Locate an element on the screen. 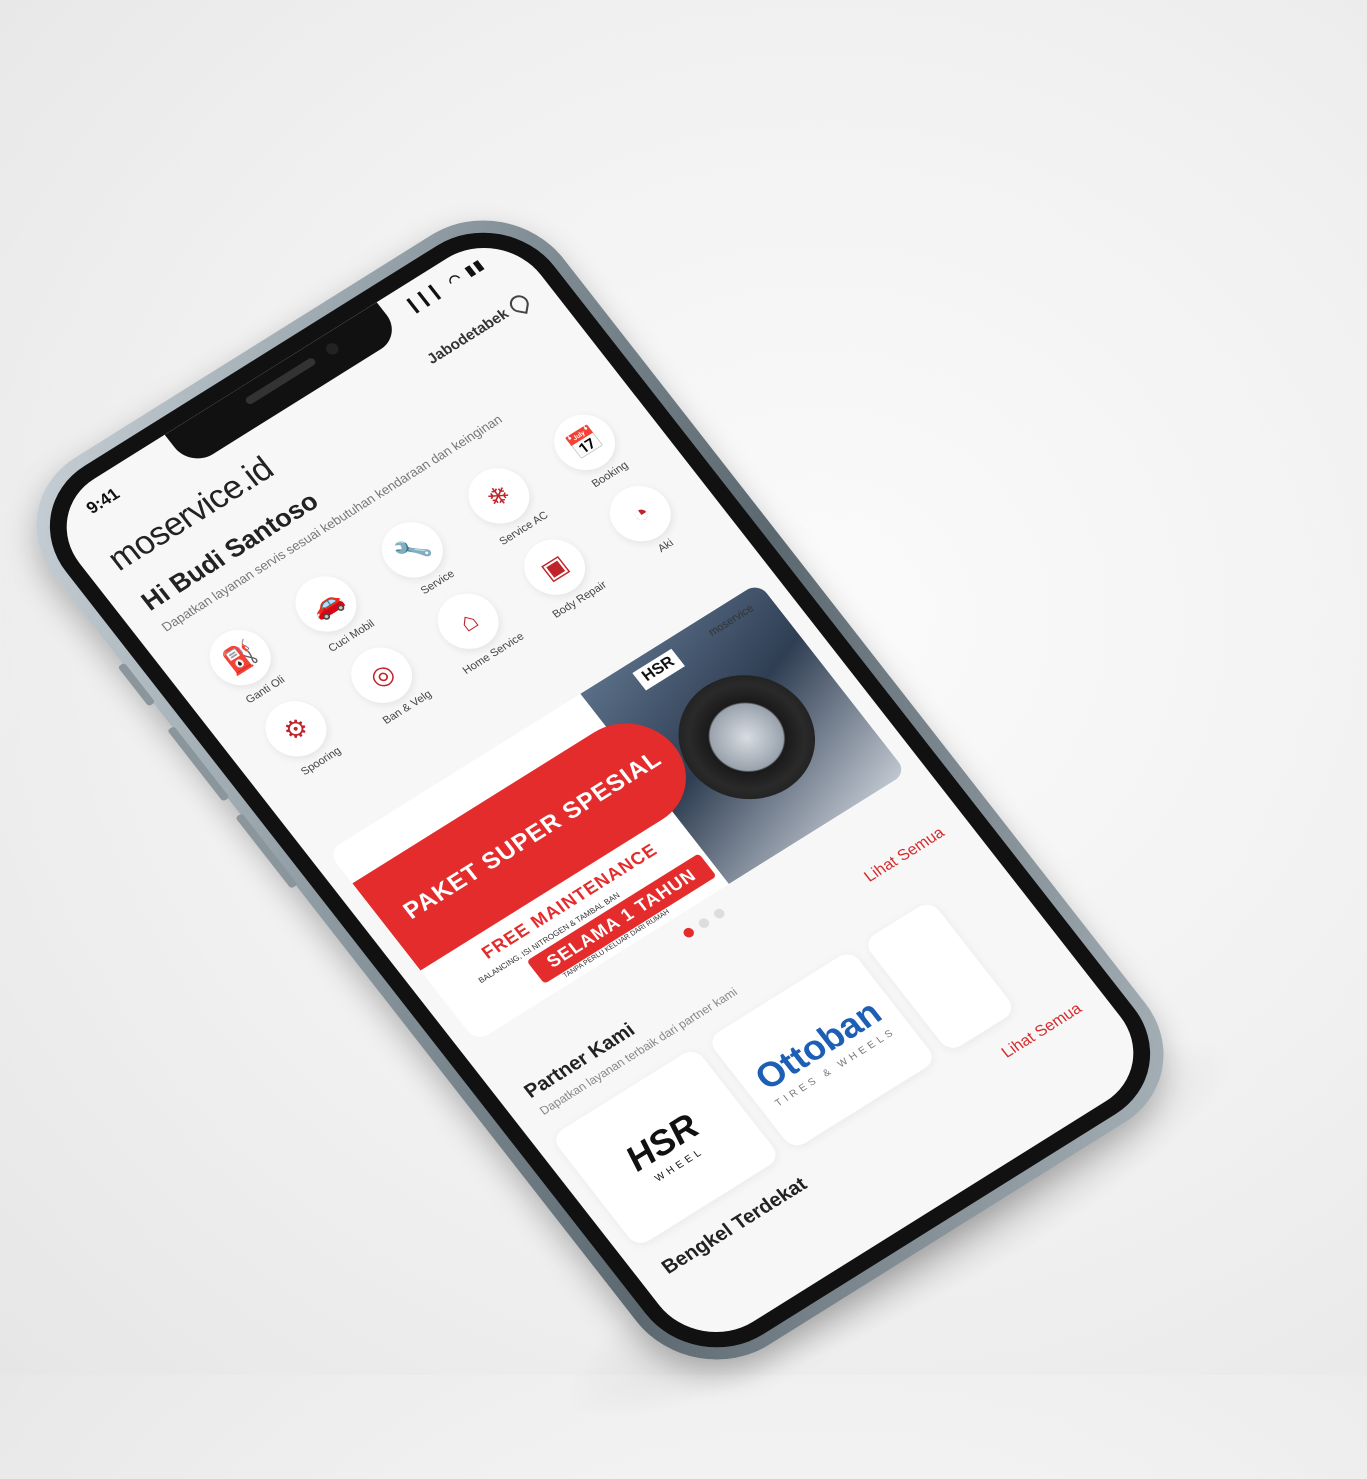  service-label: Aki is located at coordinates (666, 546).